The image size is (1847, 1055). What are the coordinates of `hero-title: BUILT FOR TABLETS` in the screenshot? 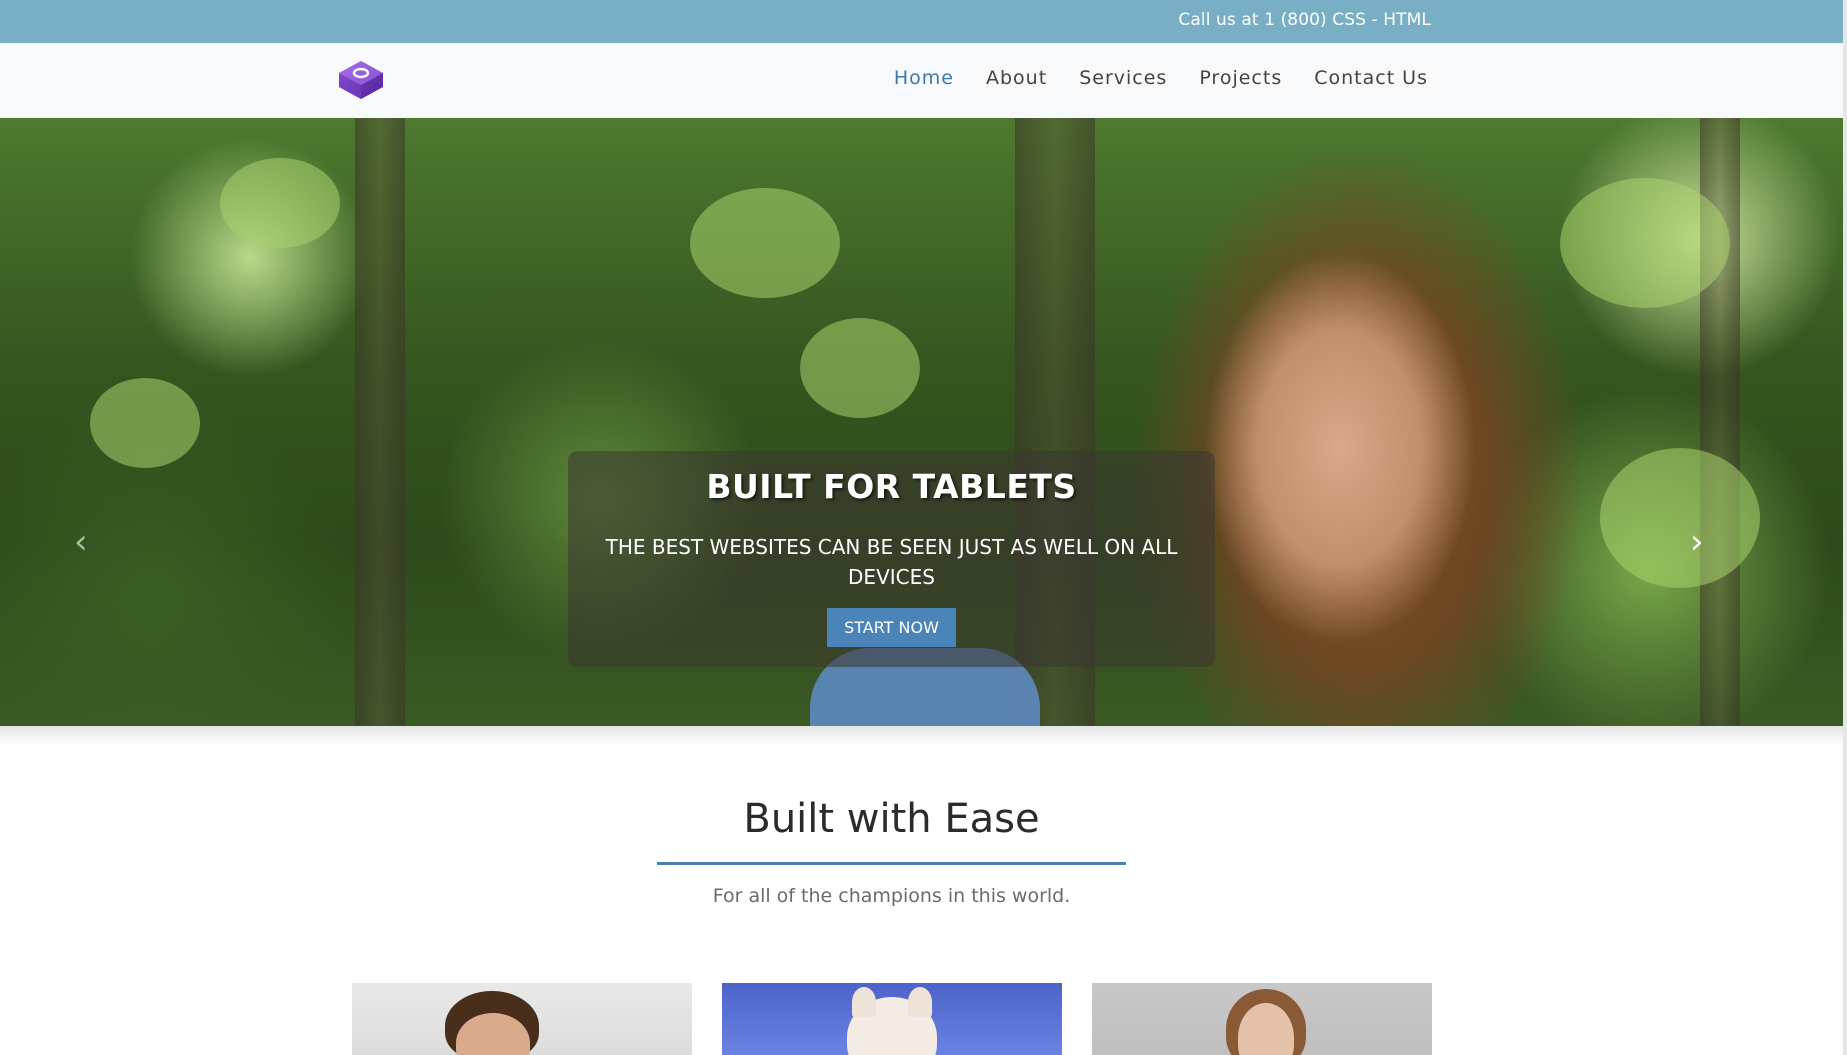 It's located at (891, 486).